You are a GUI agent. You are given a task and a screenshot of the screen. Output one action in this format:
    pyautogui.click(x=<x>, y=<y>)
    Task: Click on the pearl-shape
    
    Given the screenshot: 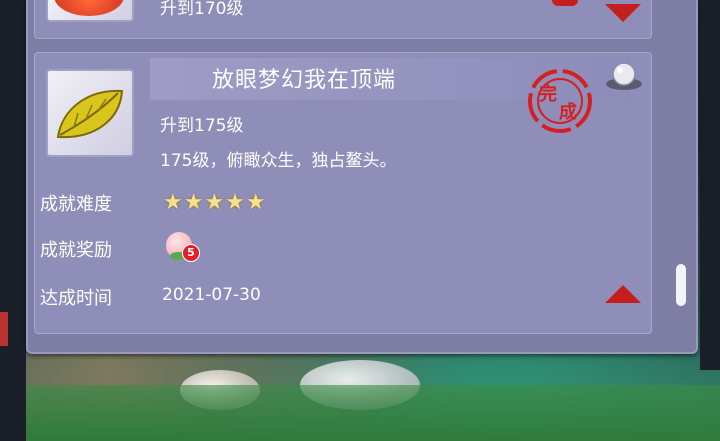 What is the action you would take?
    pyautogui.click(x=624, y=76)
    